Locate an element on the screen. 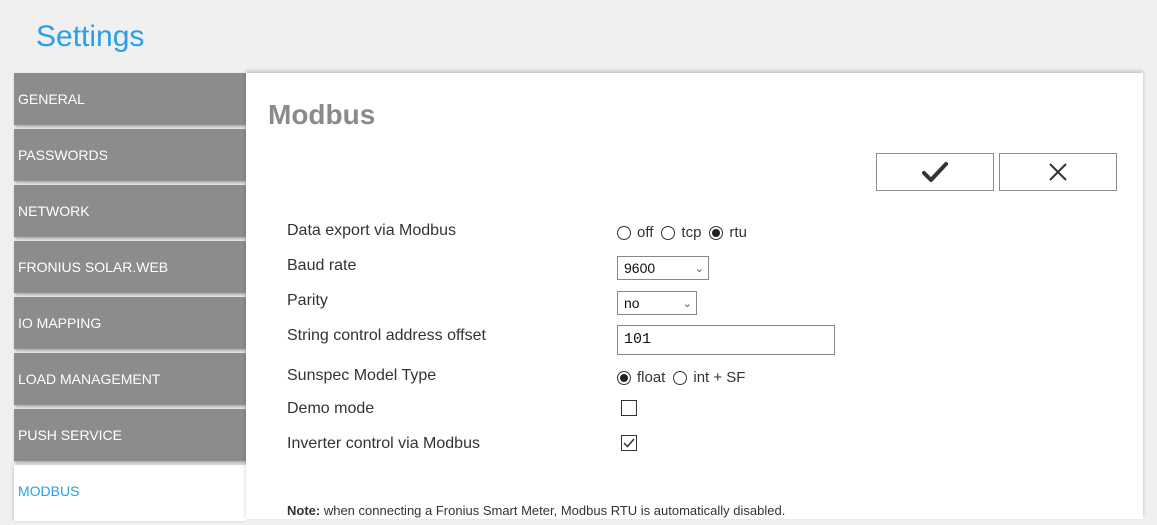 This screenshot has width=1157, height=525. parity-select: no ⌄ is located at coordinates (657, 303).